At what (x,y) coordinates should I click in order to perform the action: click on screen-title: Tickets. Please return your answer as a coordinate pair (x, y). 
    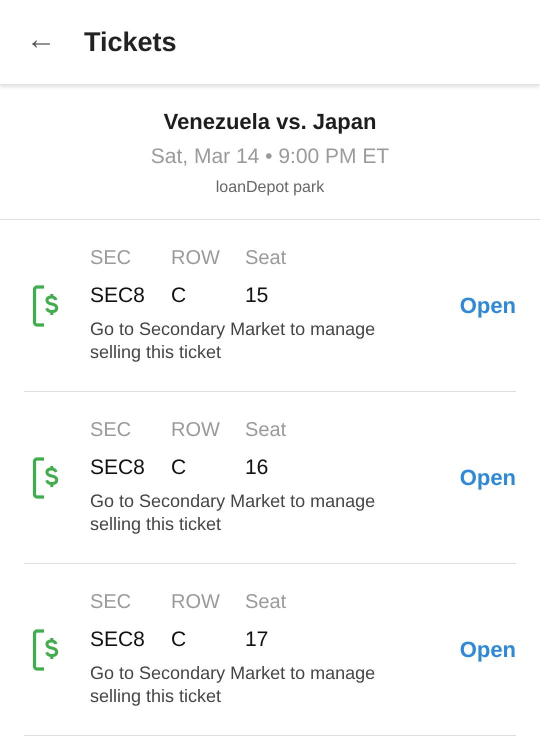
    Looking at the image, I should click on (130, 42).